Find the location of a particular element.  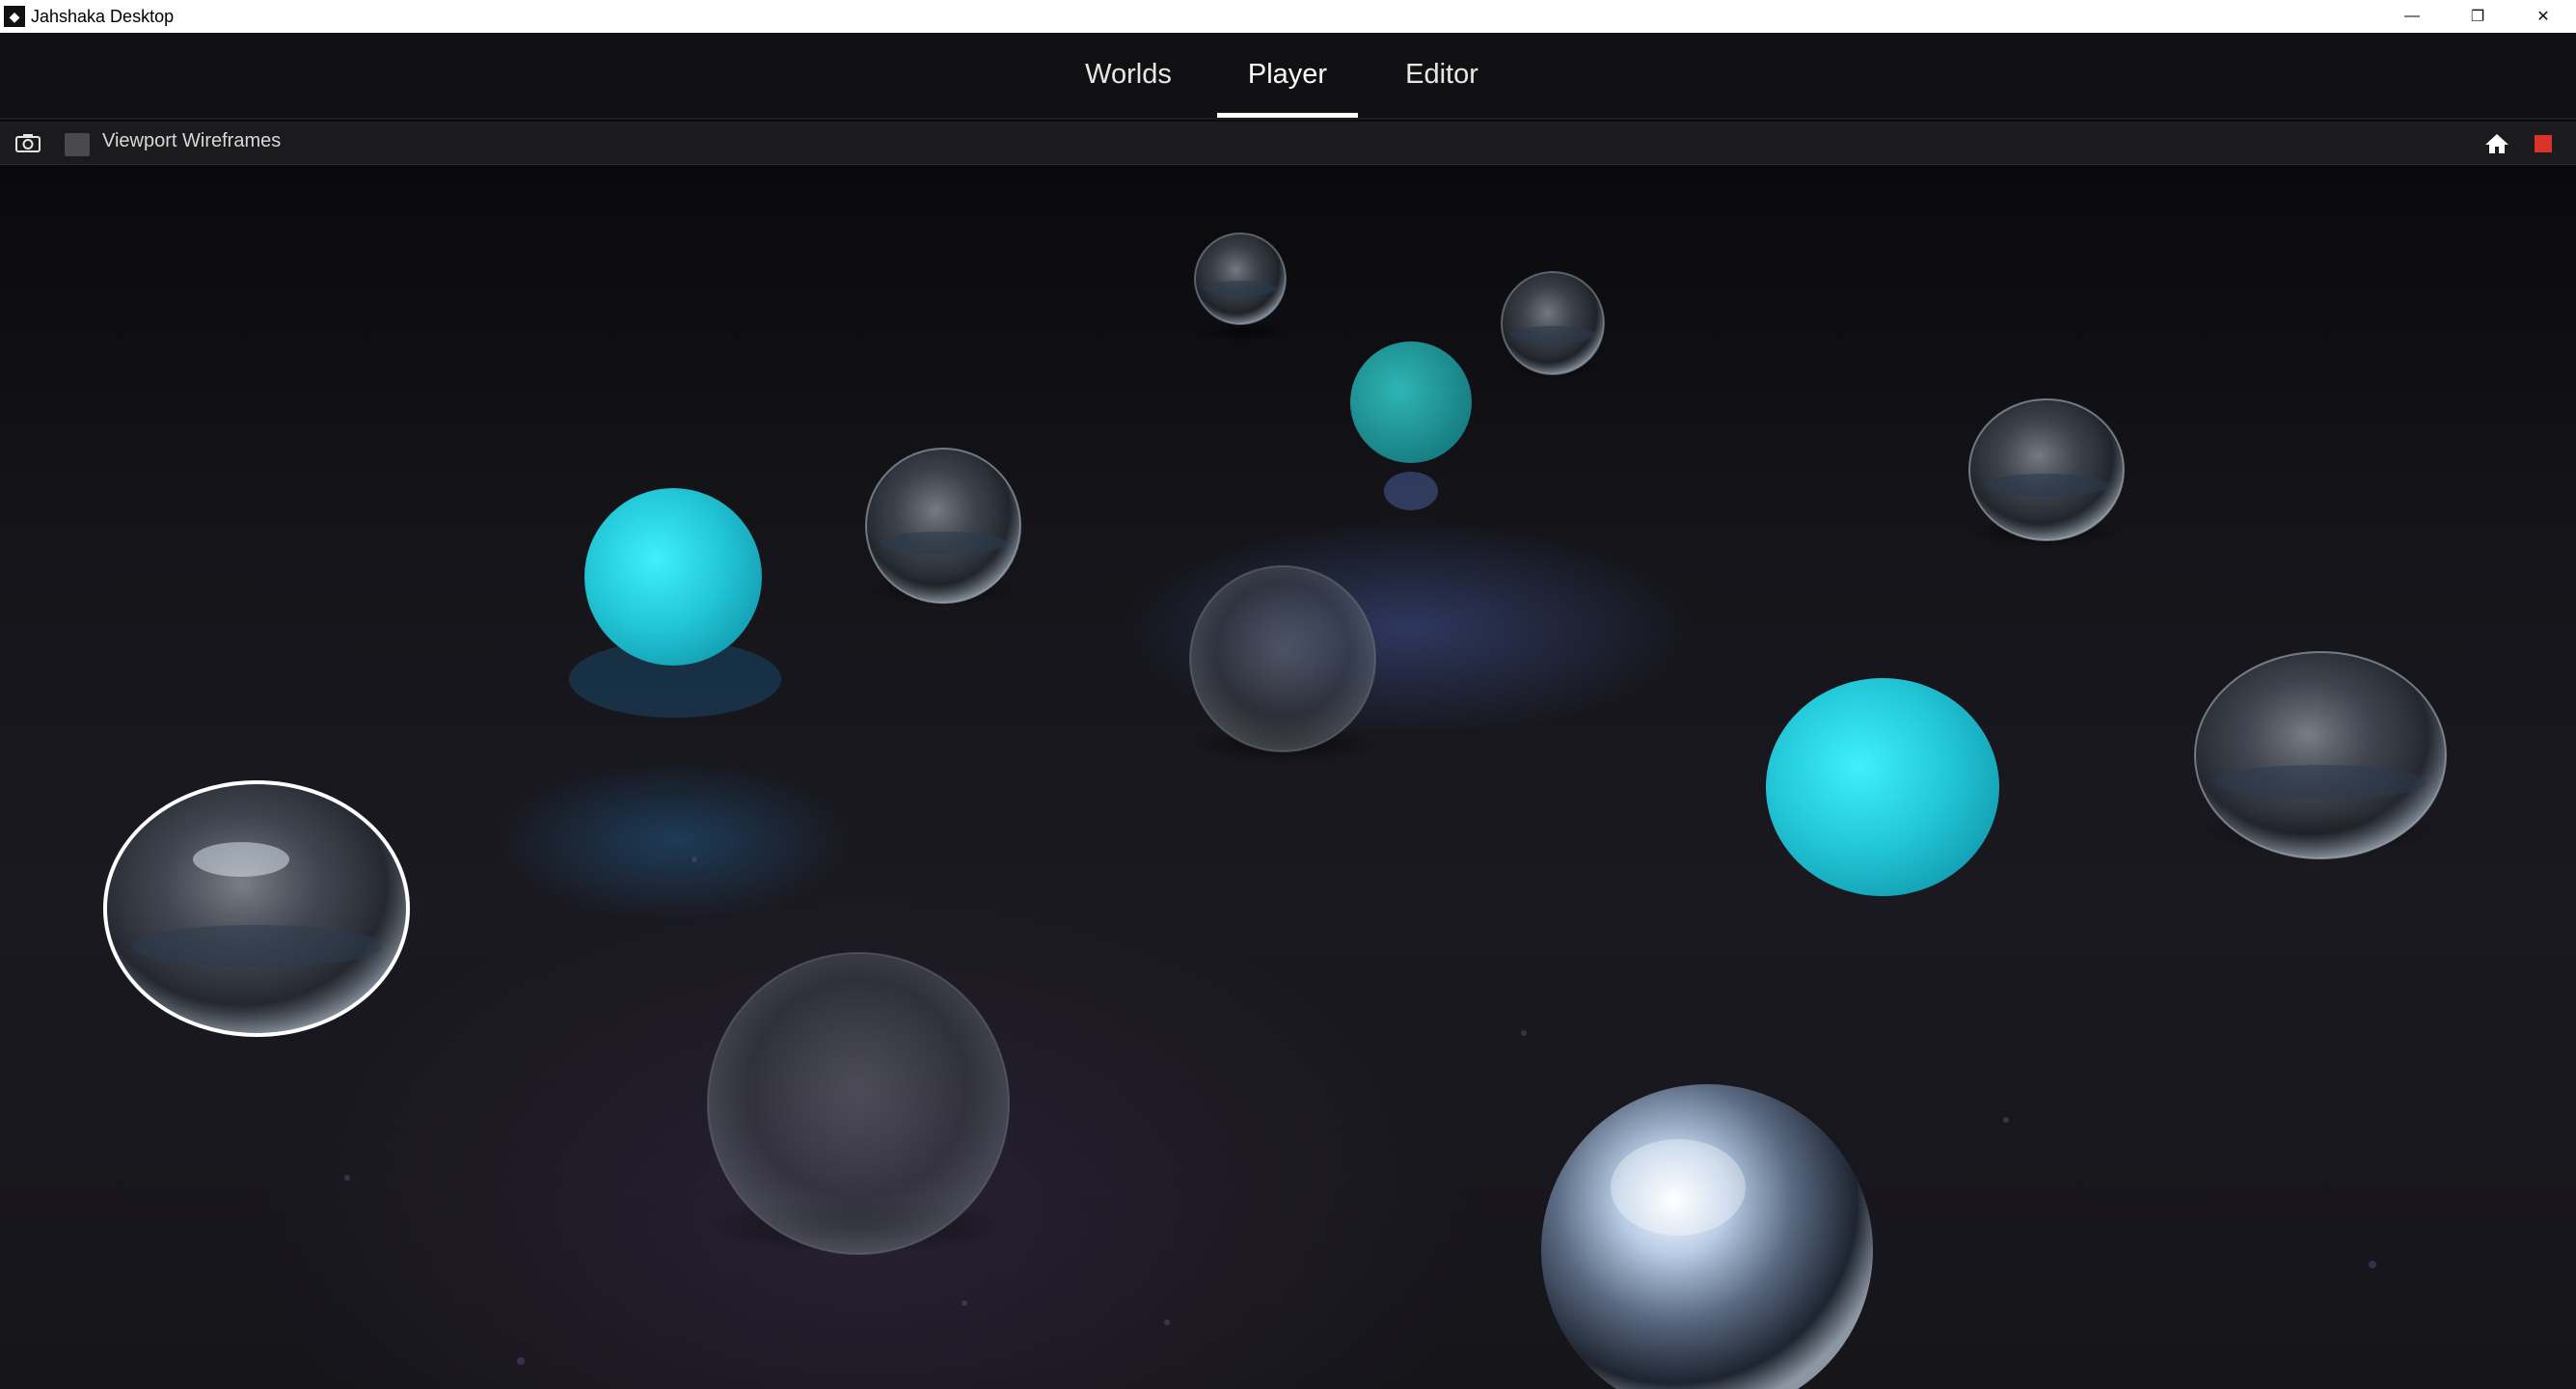

restore-button: ❐ is located at coordinates (2477, 17).